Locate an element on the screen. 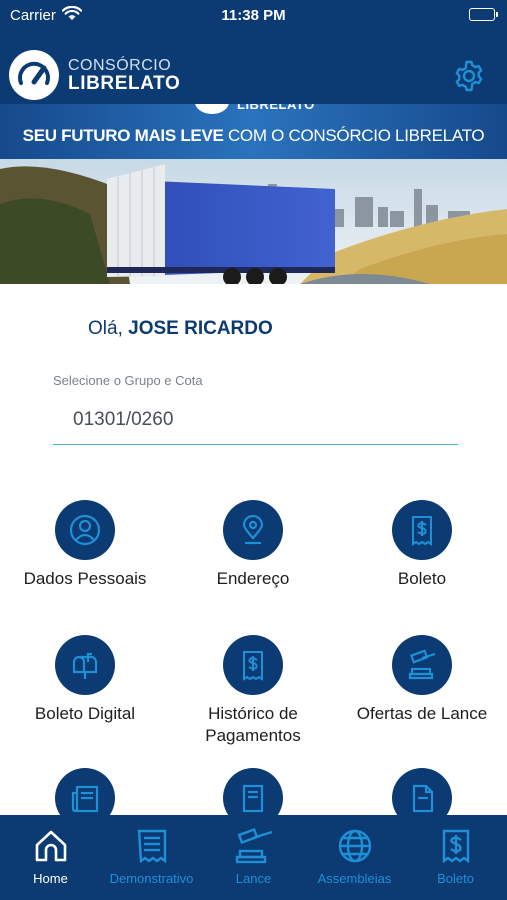  menu-item-label: Endereço is located at coordinates (253, 578).